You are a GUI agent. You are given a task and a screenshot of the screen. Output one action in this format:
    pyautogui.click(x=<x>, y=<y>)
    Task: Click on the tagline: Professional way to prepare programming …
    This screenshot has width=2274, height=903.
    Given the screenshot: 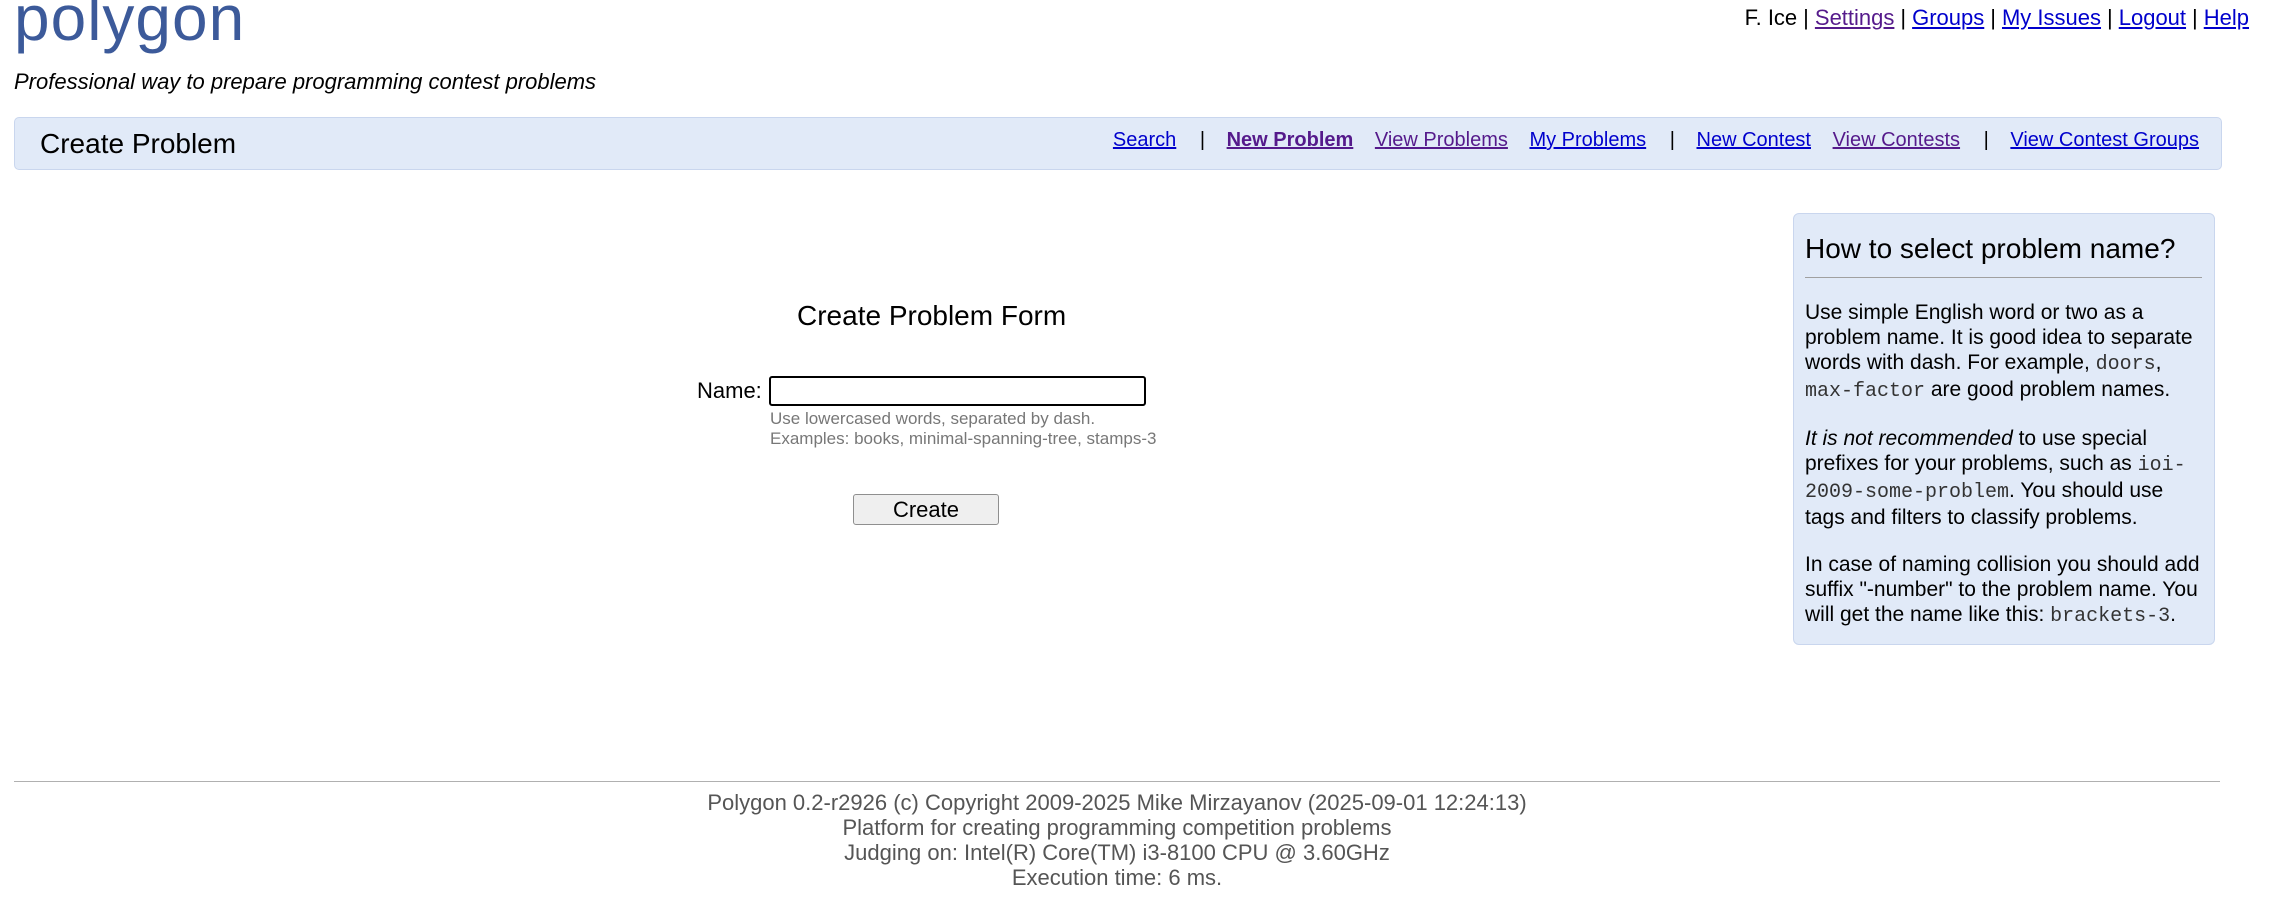 What is the action you would take?
    pyautogui.click(x=305, y=81)
    